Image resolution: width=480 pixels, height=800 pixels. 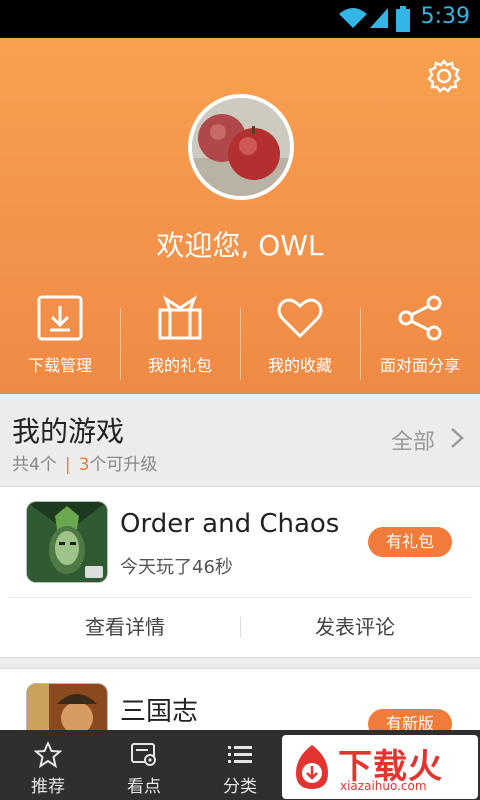 I want to click on status-time: 5:39, so click(x=445, y=16).